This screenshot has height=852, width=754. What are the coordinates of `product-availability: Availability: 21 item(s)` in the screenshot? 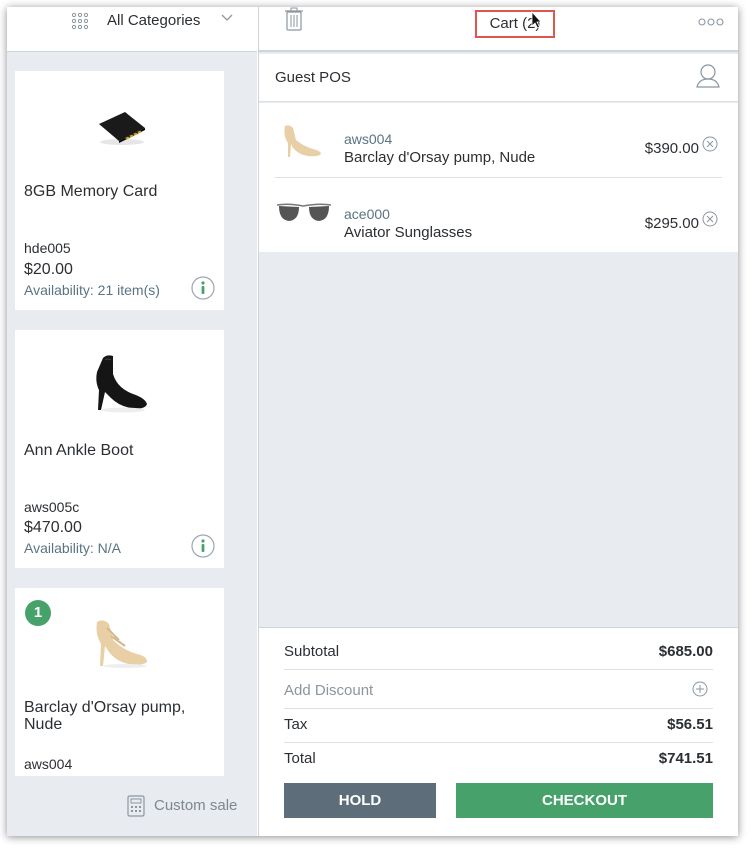 It's located at (92, 290).